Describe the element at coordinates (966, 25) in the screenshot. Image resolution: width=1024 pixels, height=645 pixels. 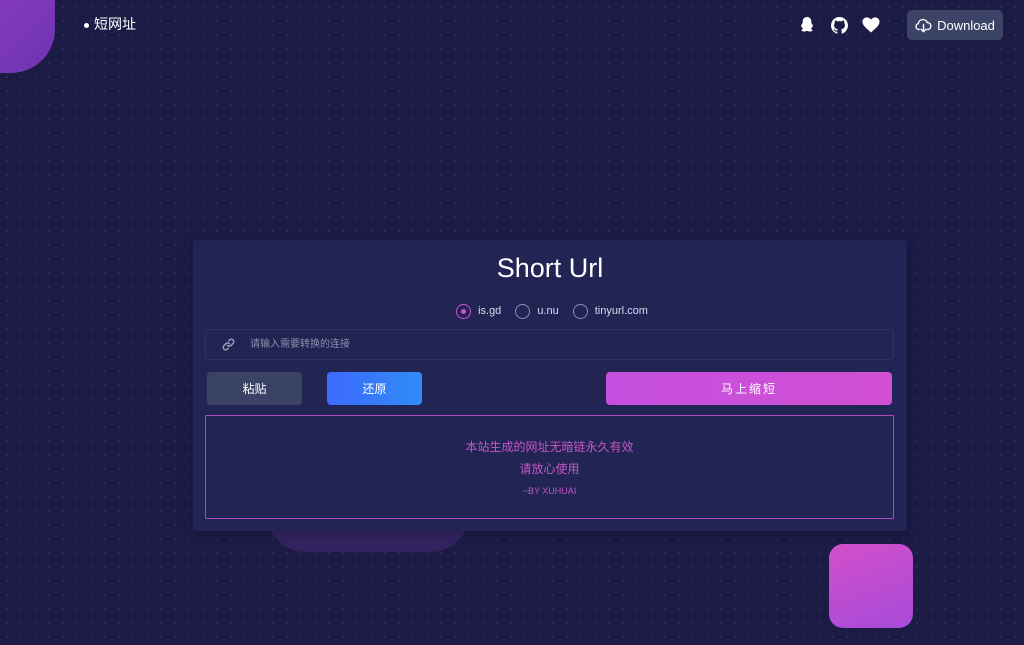
I see `download-label: Download` at that location.